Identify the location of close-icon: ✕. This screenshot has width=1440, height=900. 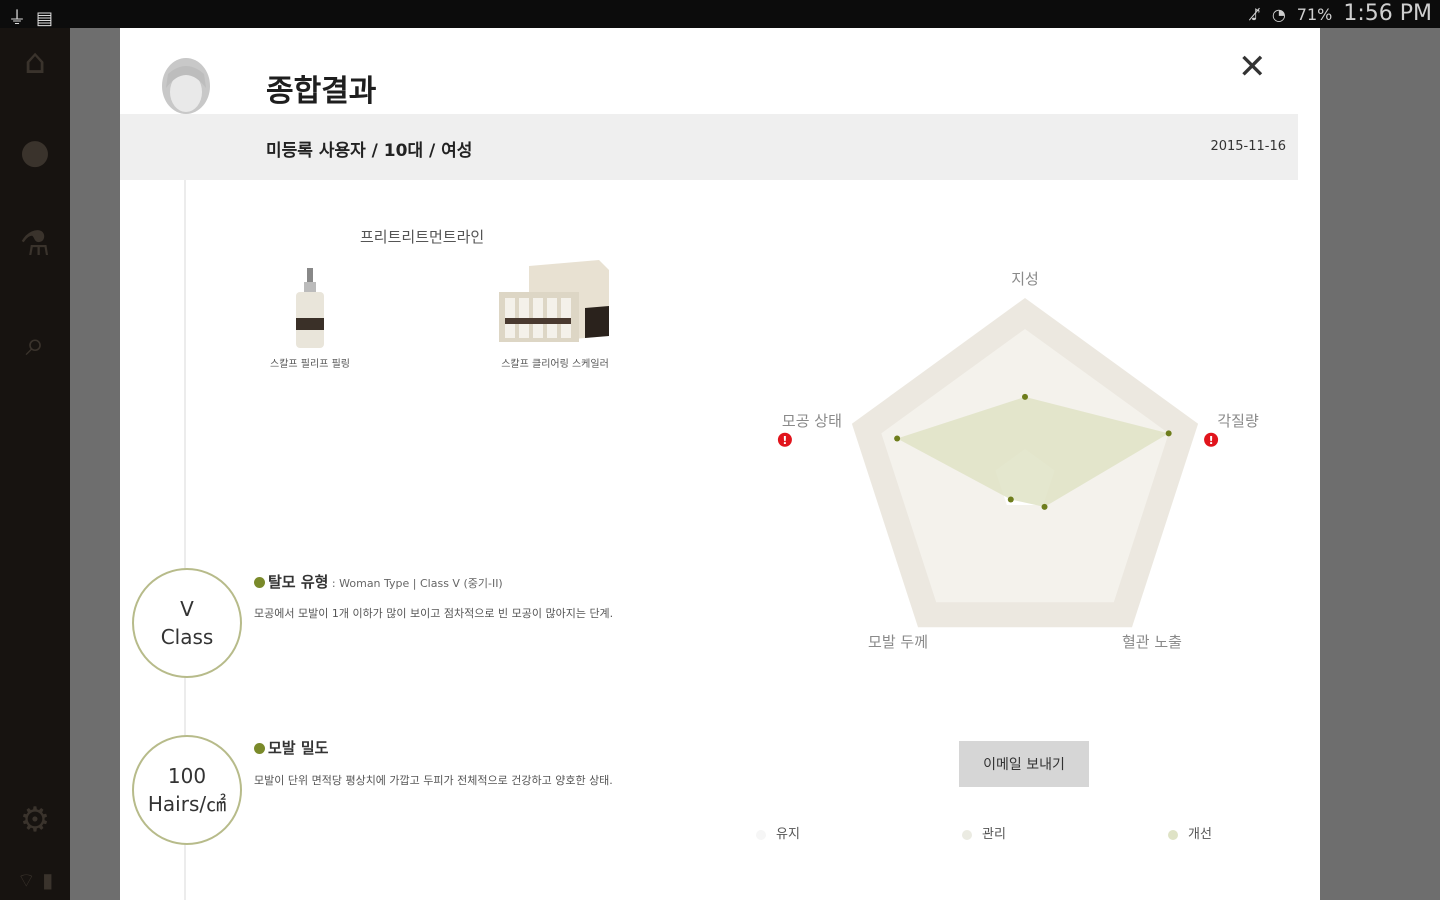
(1252, 67).